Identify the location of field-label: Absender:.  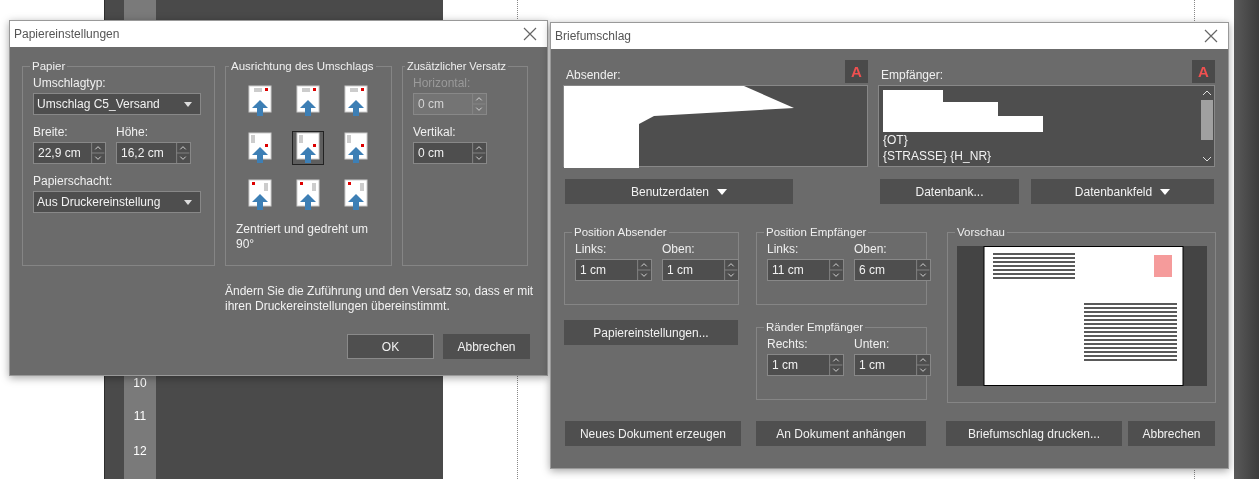
(593, 75).